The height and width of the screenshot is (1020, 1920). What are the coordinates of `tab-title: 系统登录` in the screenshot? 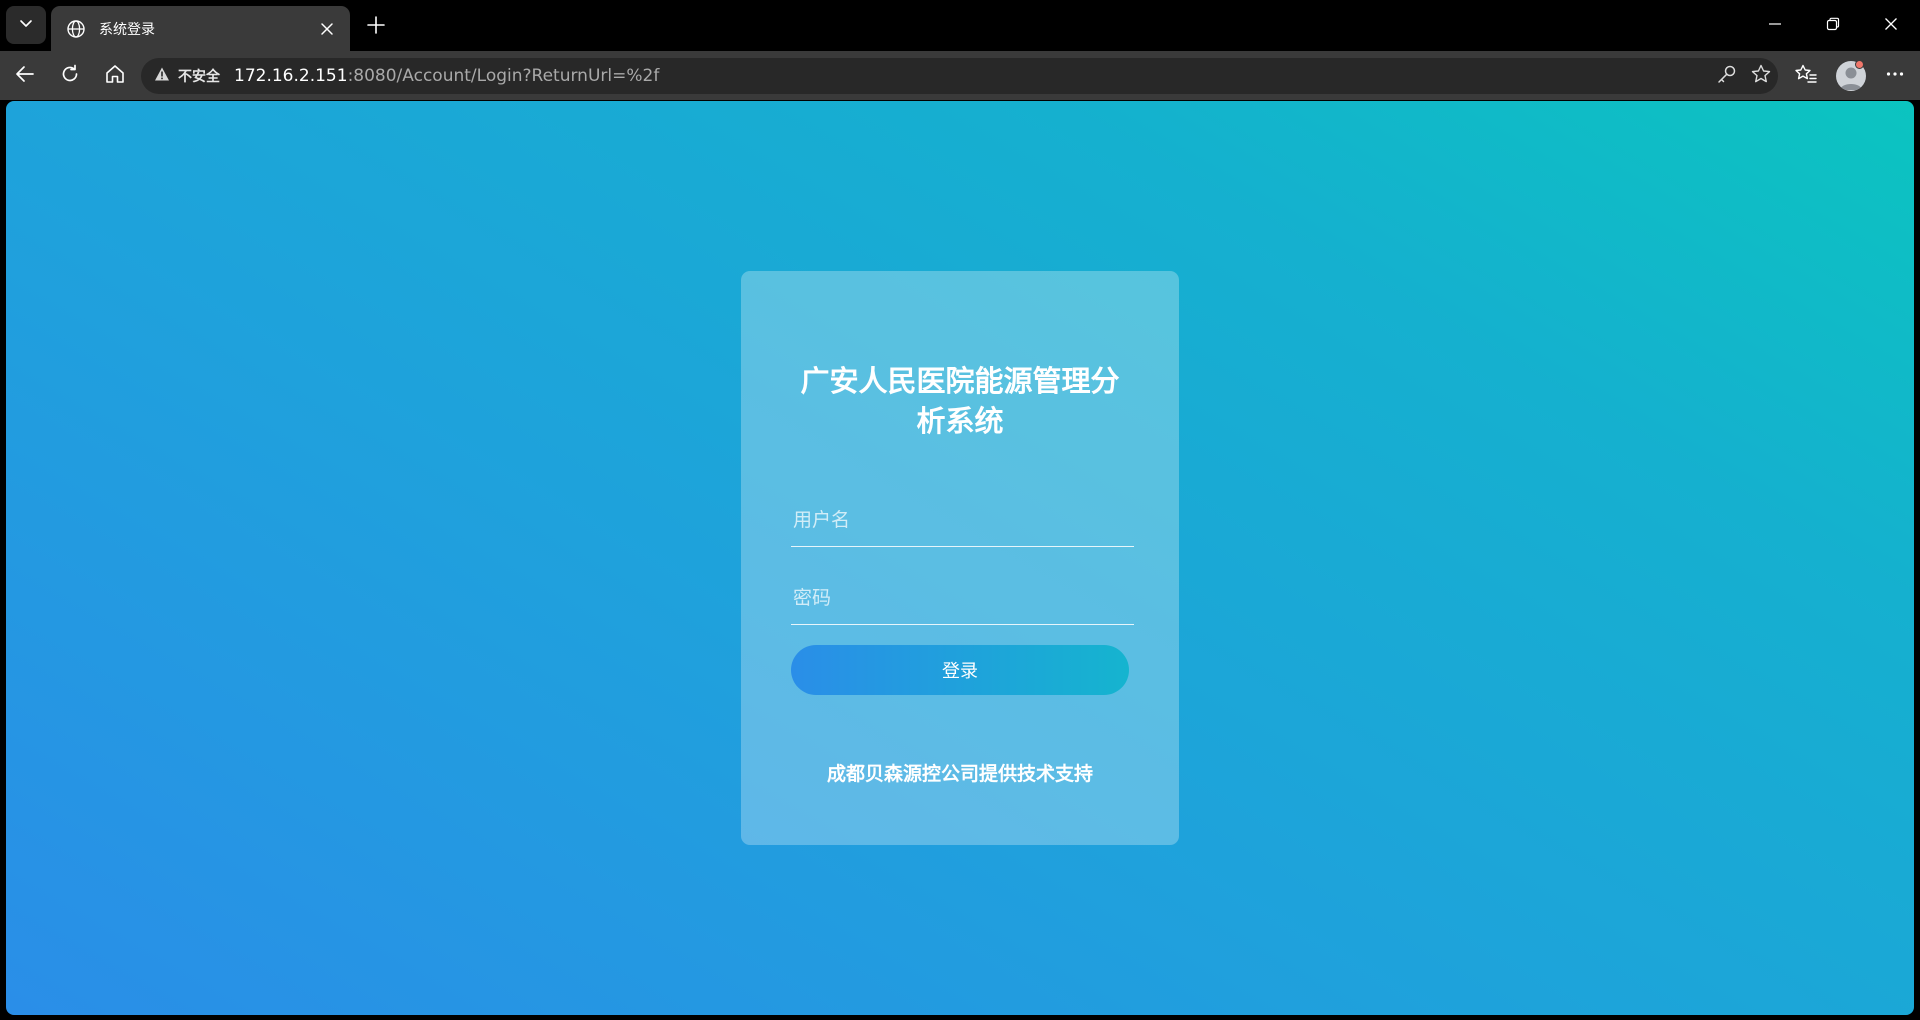 It's located at (127, 29).